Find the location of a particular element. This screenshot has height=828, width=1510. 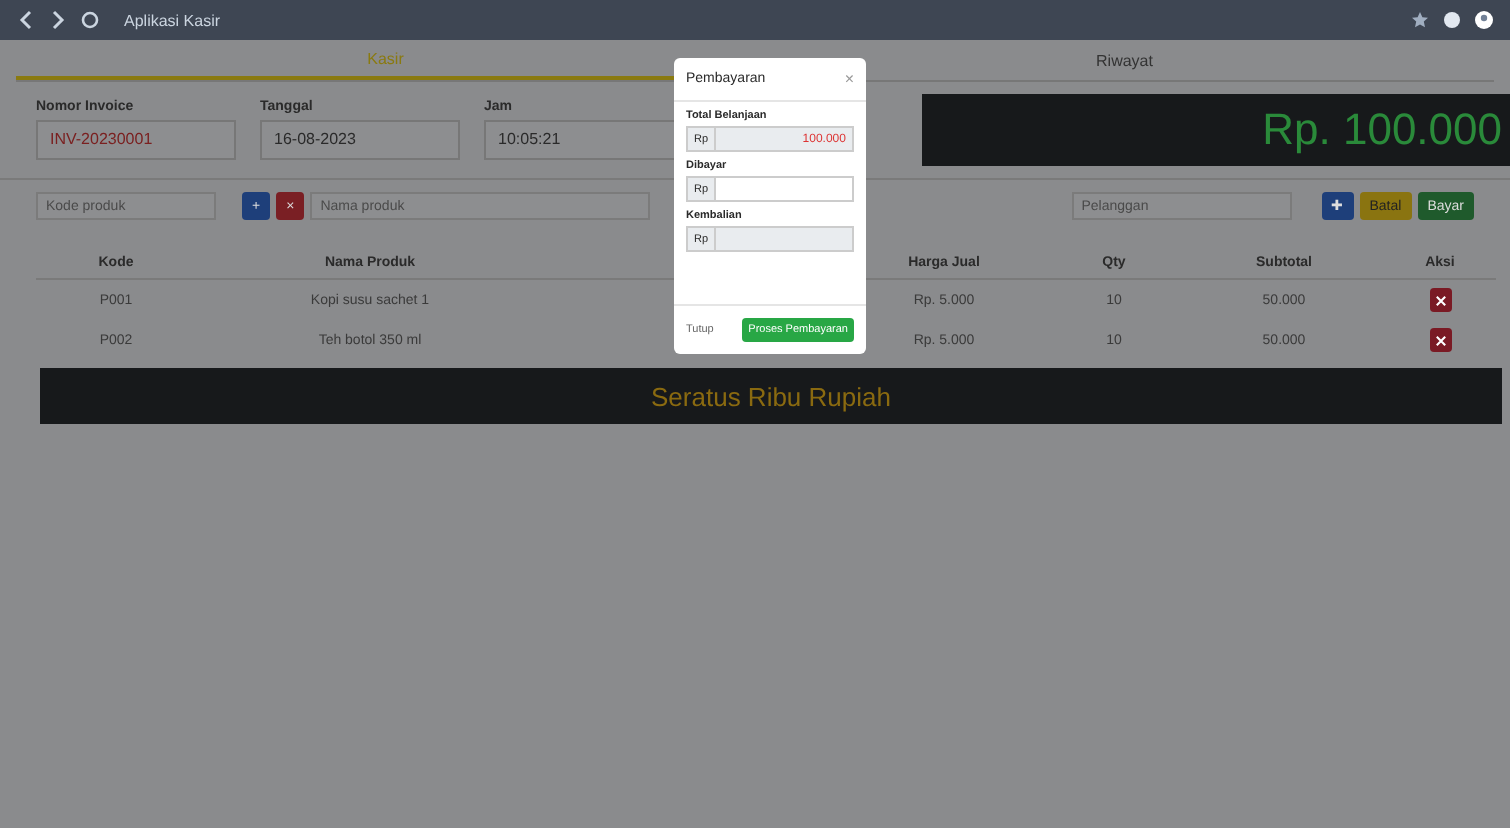

total-display: Rp. 100.000 is located at coordinates (1216, 130).